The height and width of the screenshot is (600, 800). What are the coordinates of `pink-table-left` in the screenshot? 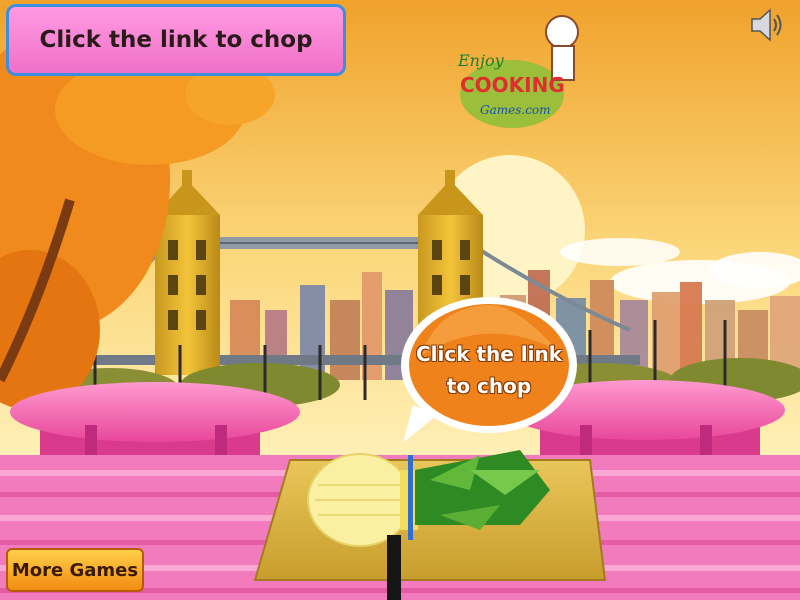 It's located at (155, 421).